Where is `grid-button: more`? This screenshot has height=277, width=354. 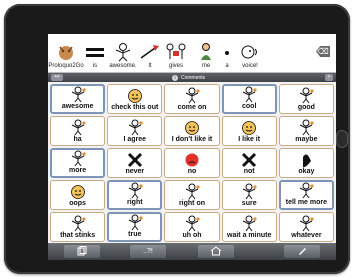 grid-button: more is located at coordinates (78, 163).